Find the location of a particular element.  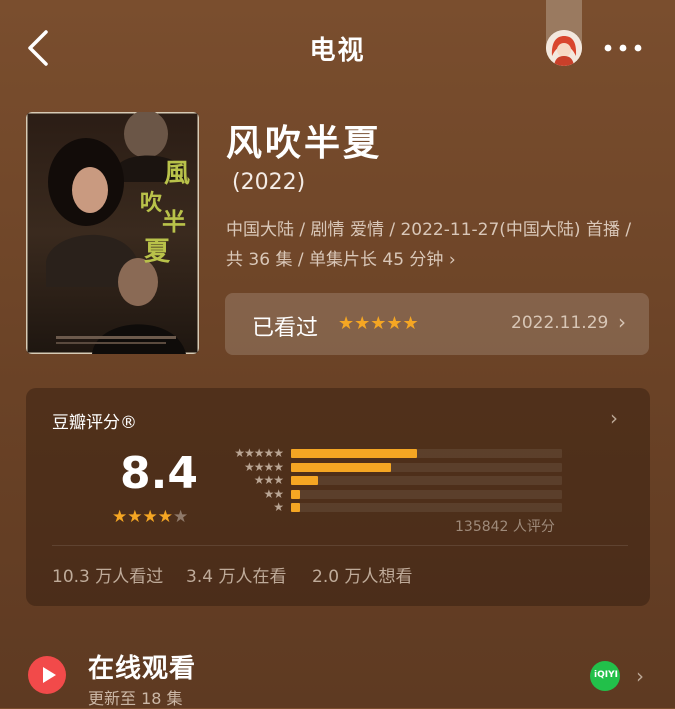

watched-count: 10.3 万人看过 is located at coordinates (107, 574).